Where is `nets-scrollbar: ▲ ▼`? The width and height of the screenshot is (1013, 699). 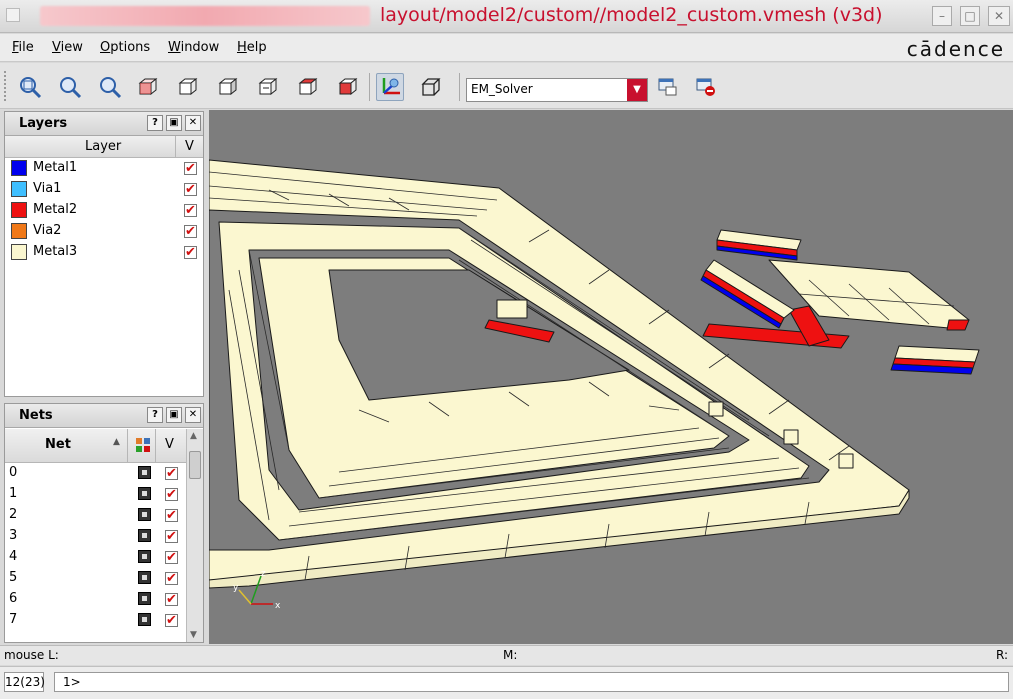 nets-scrollbar: ▲ ▼ is located at coordinates (194, 535).